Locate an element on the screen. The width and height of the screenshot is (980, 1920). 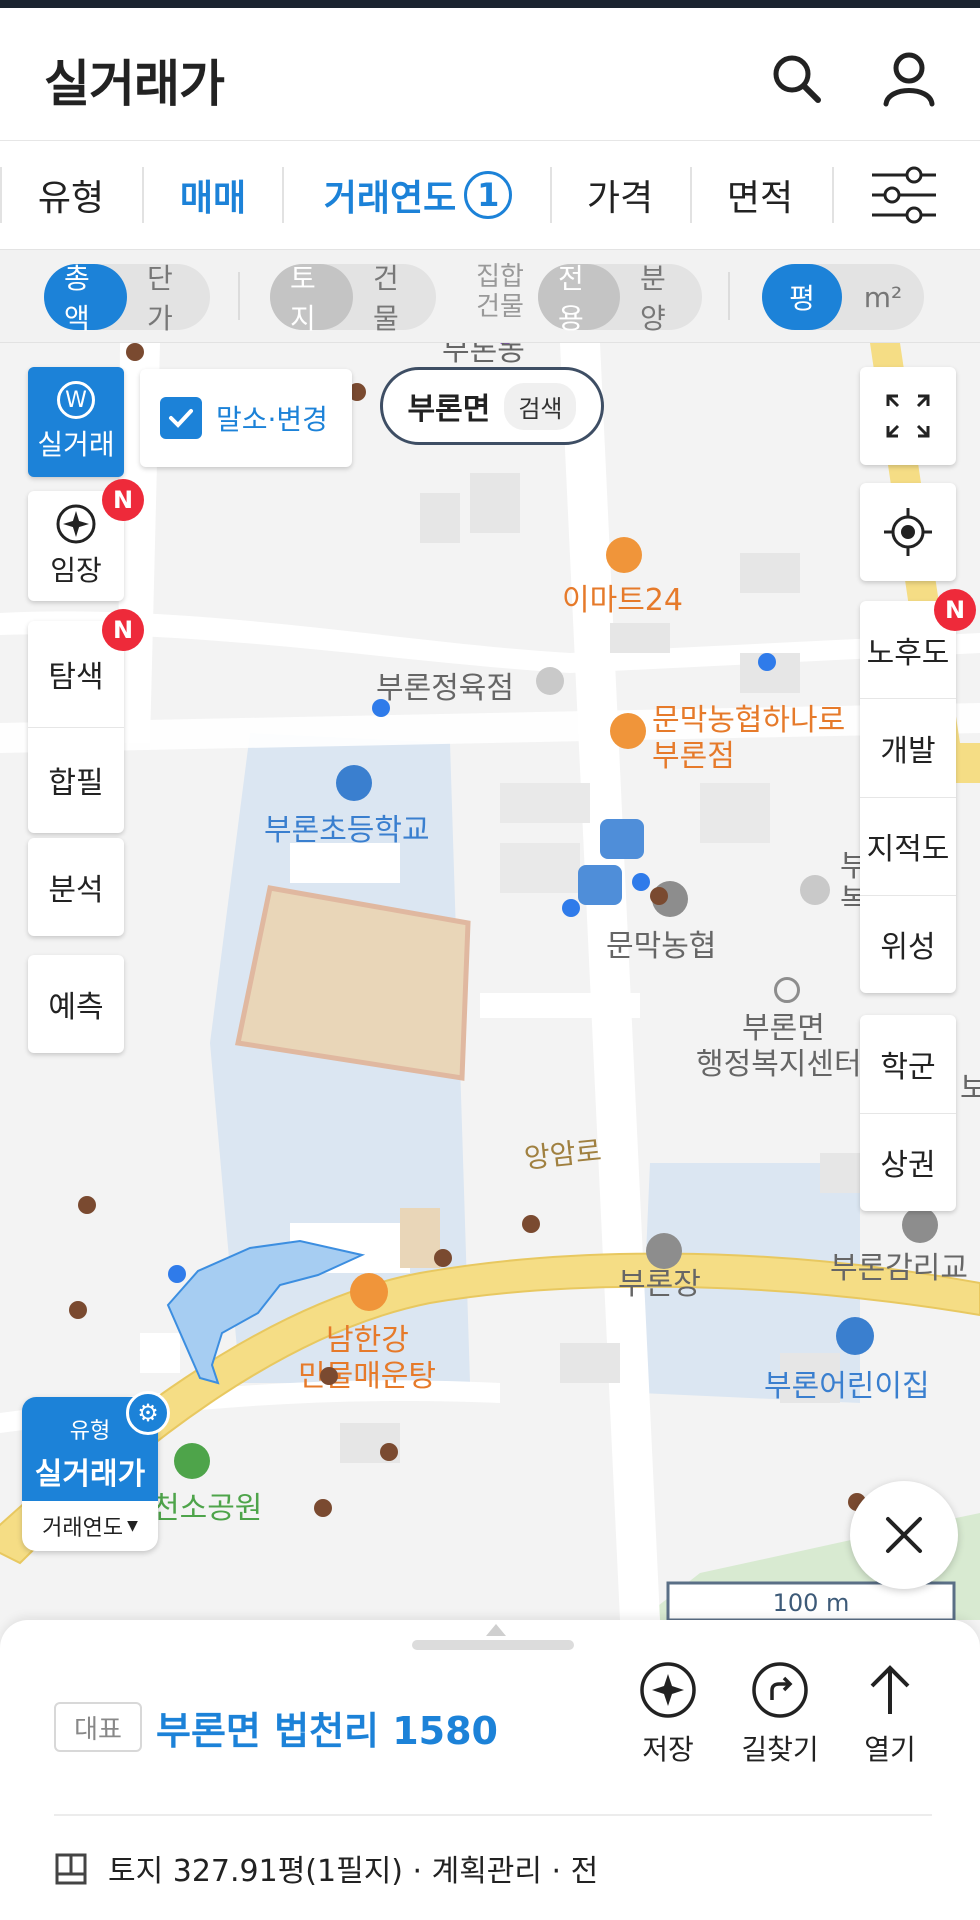
type-card-filter: 거래연도 ▼ is located at coordinates (90, 1526).